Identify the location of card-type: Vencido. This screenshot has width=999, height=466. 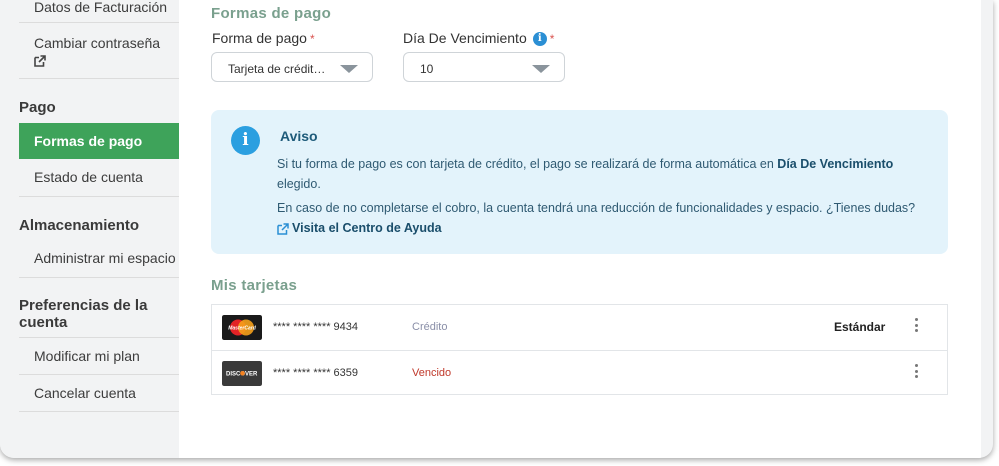
(432, 373).